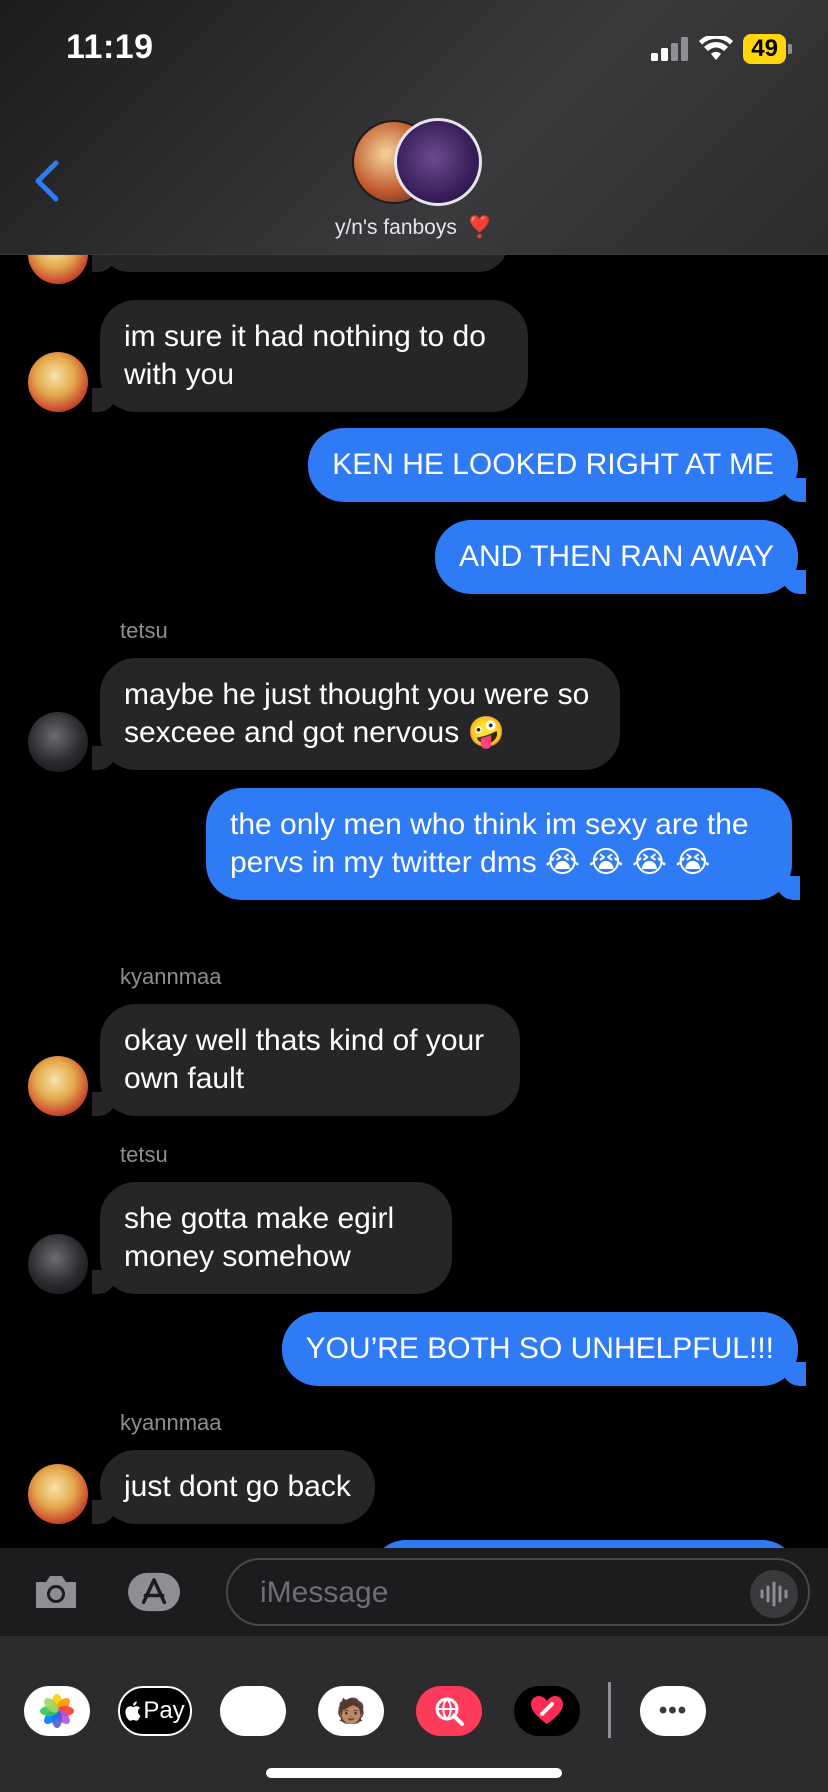 Image resolution: width=828 pixels, height=1792 pixels. Describe the element at coordinates (620, 557) in the screenshot. I see `message-bubble: AND THEN RAN AWAY` at that location.